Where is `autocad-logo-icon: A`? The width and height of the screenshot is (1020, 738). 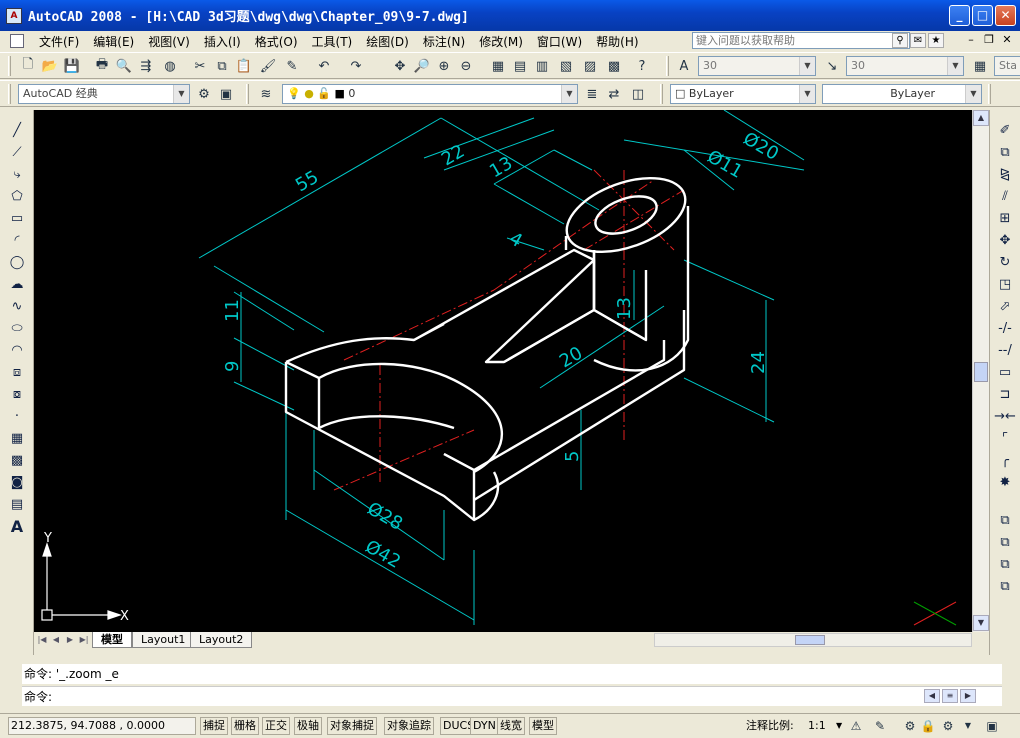 autocad-logo-icon: A is located at coordinates (14, 15).